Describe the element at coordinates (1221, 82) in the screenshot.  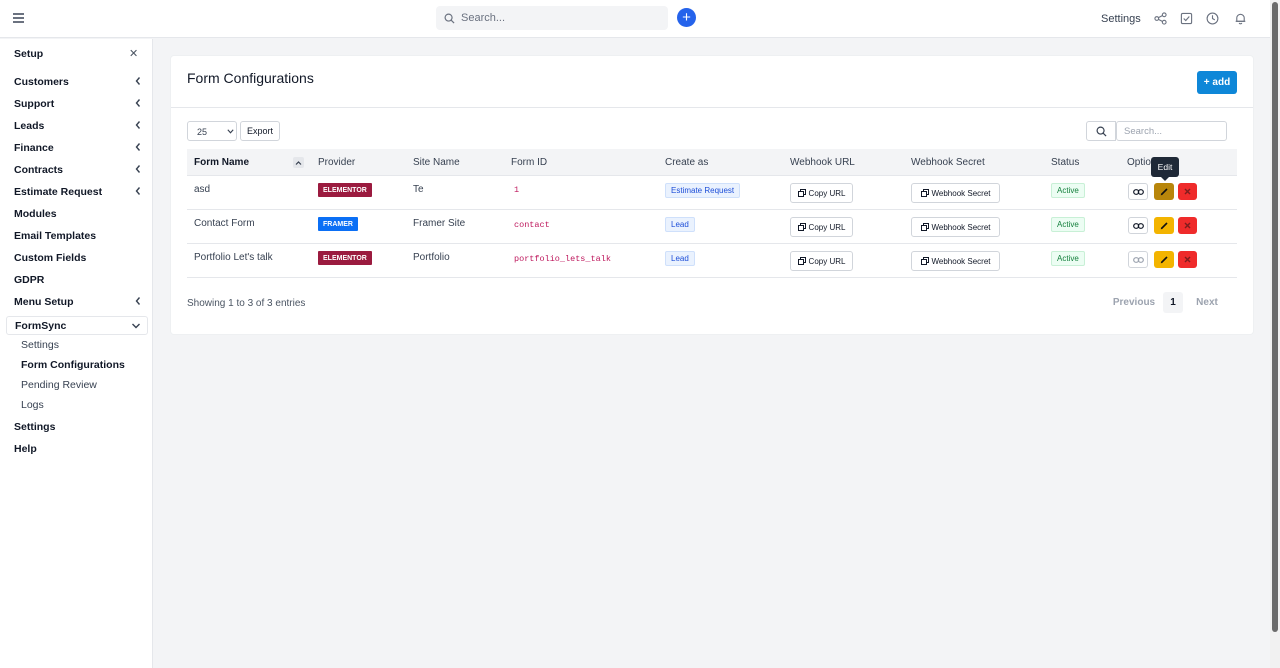
I see `add-label: add` at that location.